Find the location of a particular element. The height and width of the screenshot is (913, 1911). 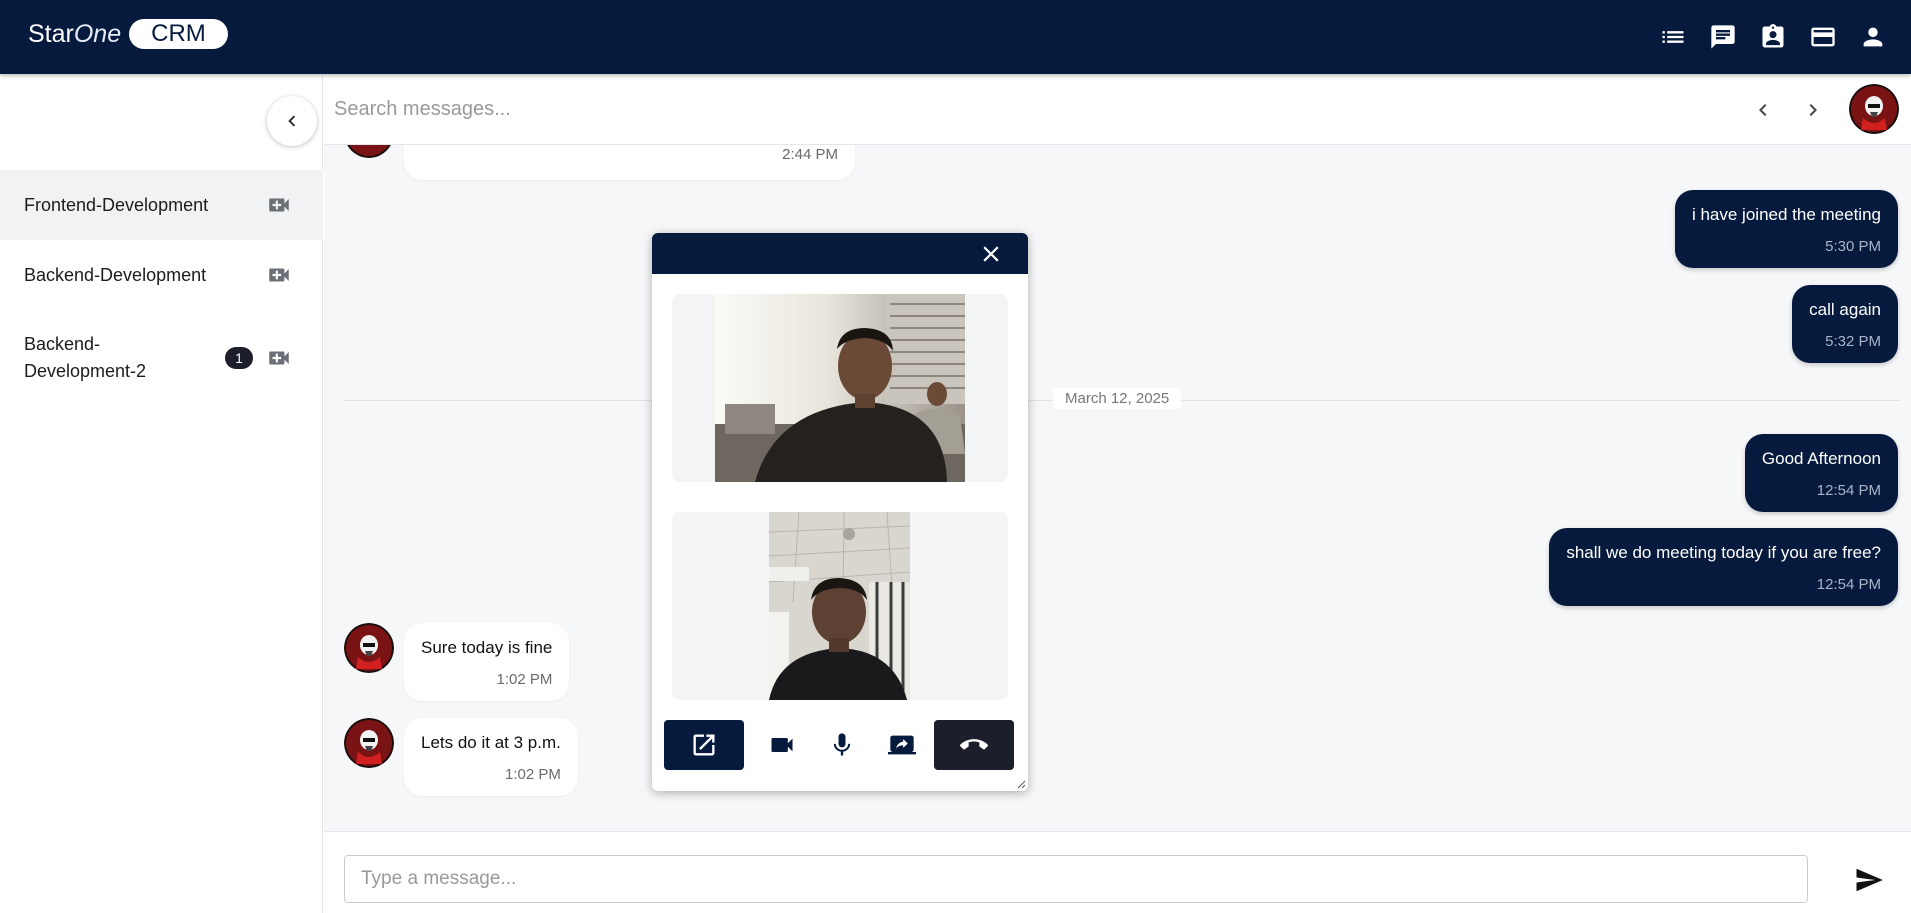

brand-star: Star is located at coordinates (51, 33).